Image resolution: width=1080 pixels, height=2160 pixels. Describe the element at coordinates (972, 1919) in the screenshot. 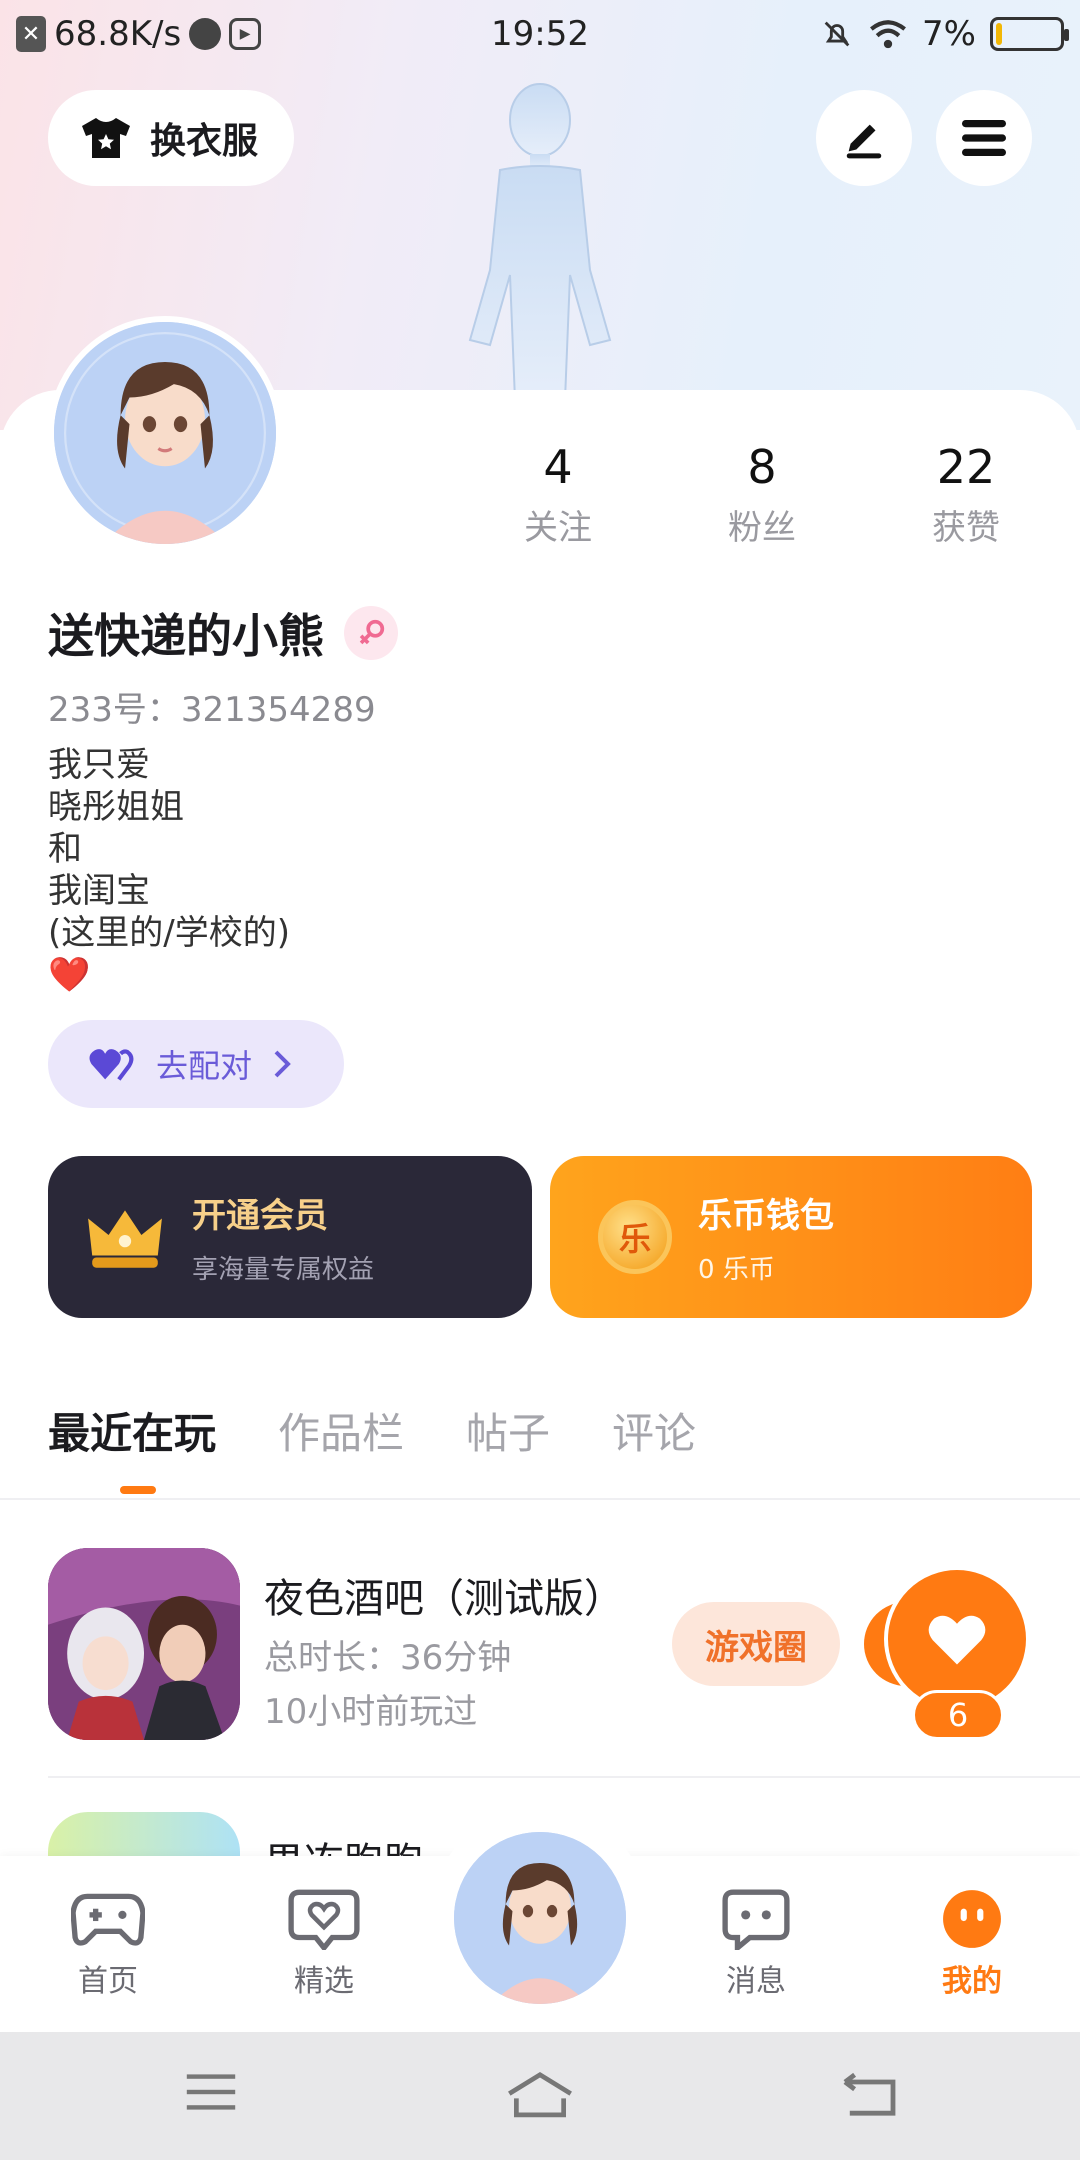

I see `profile-face-icon` at that location.